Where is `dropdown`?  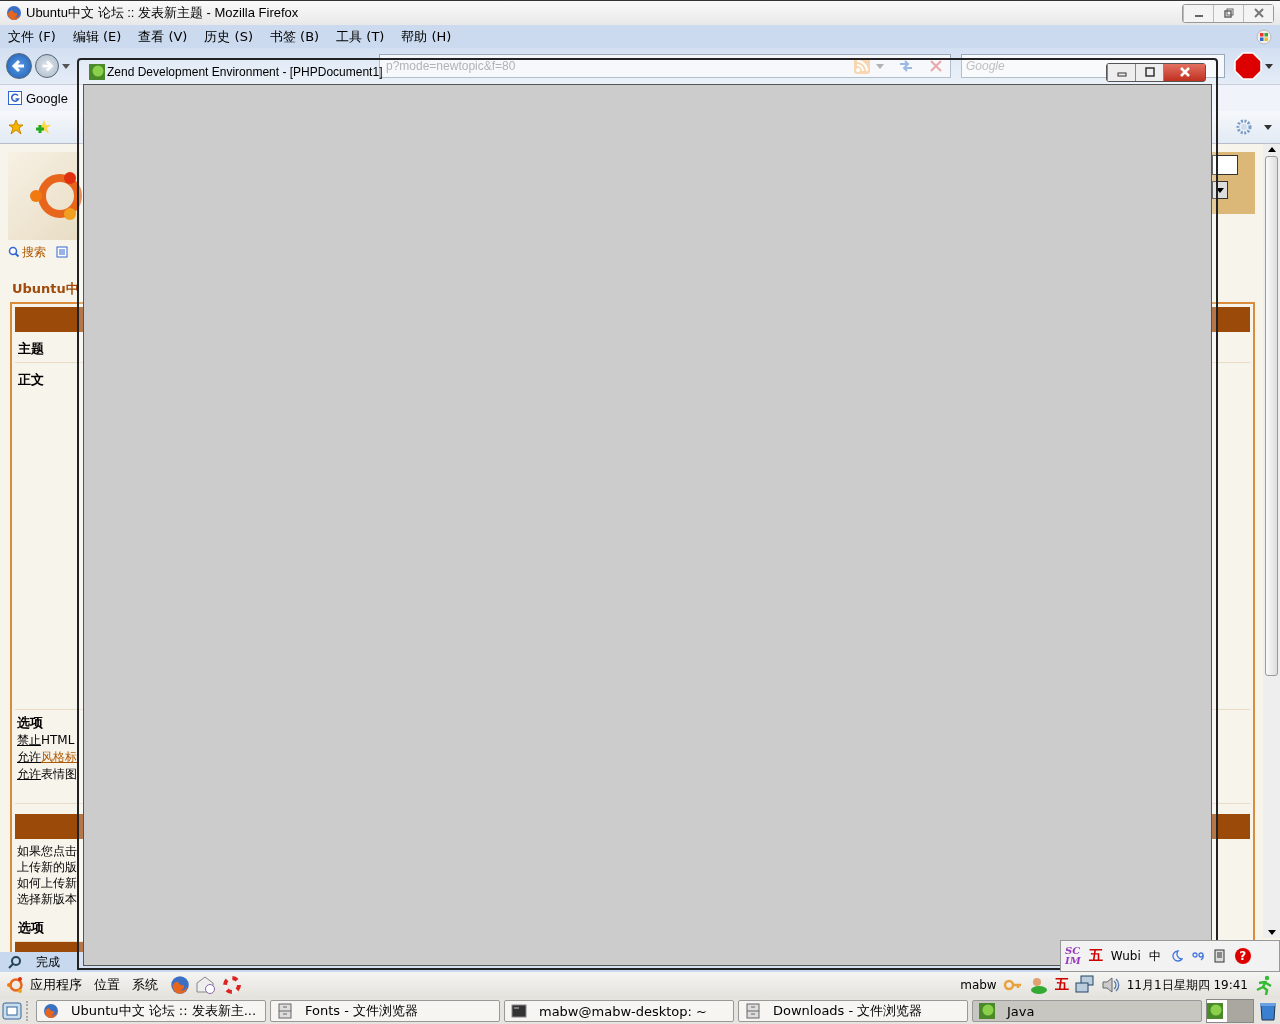
dropdown is located at coordinates (1220, 190).